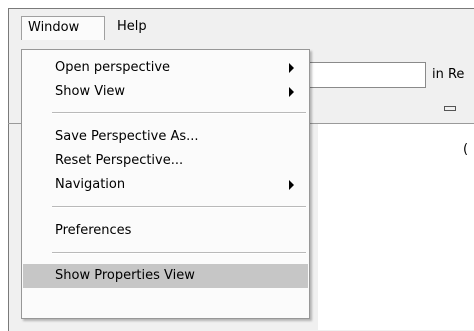 This screenshot has width=474, height=331. I want to click on menu-help: Help, so click(132, 28).